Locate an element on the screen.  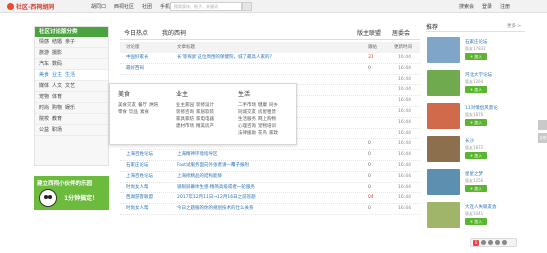
category-item: 公益 is located at coordinates (44, 130).